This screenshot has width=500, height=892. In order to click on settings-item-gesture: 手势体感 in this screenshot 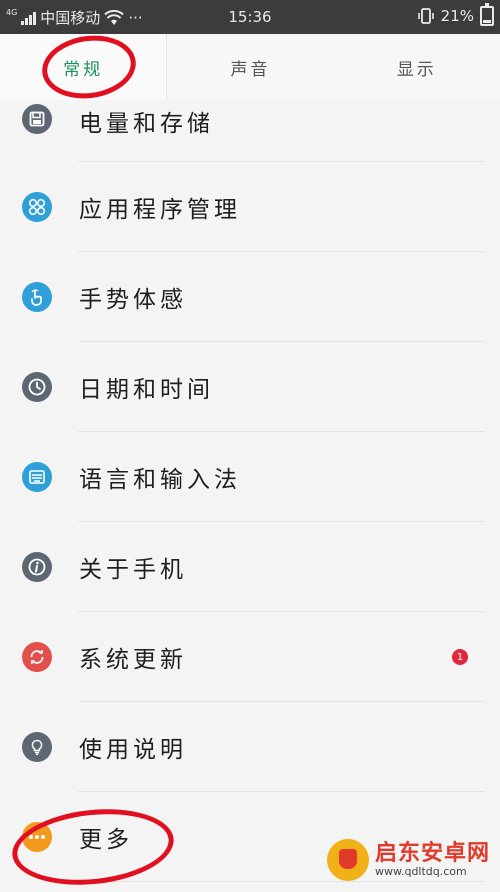, I will do `click(250, 297)`.